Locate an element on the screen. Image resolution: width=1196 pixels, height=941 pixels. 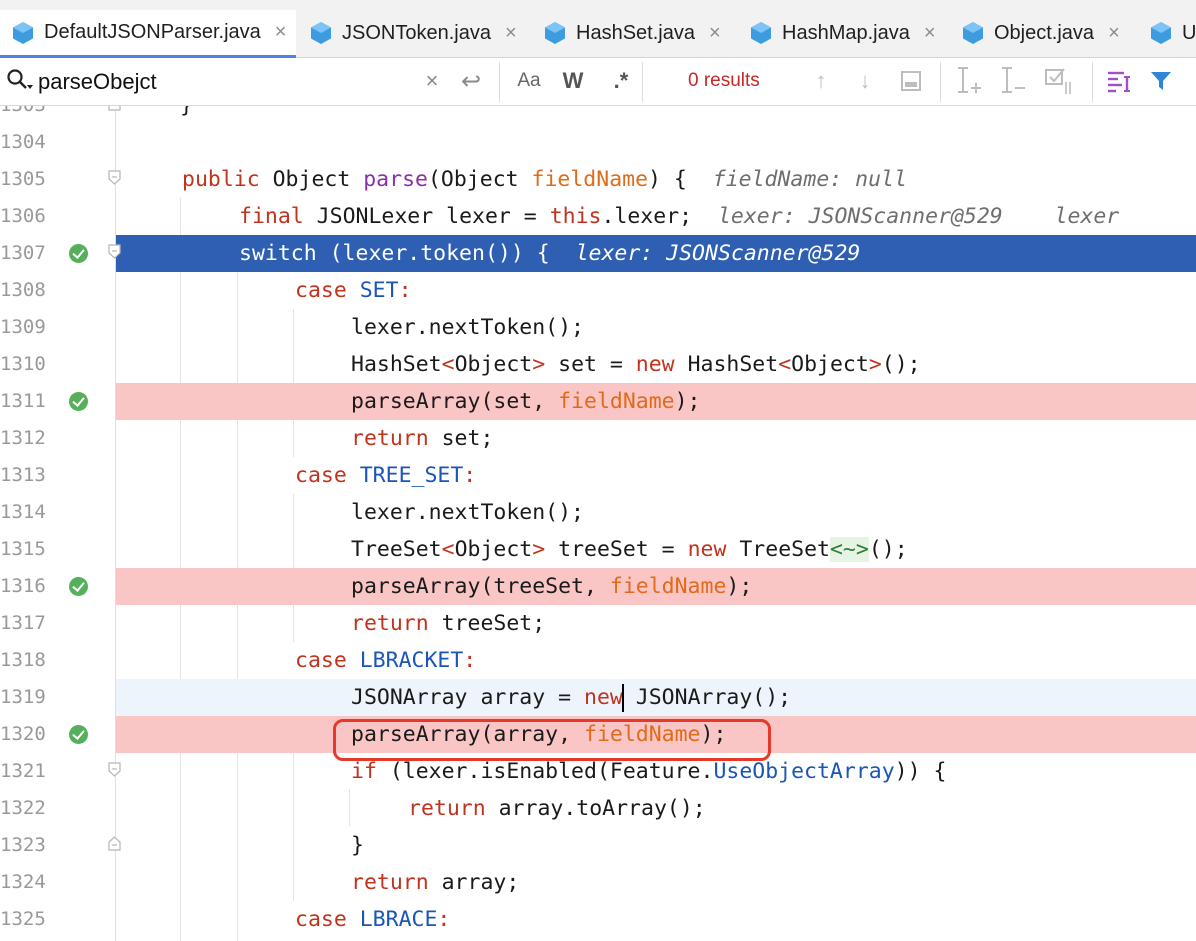
tab-label: JSONToken.java is located at coordinates (416, 32).